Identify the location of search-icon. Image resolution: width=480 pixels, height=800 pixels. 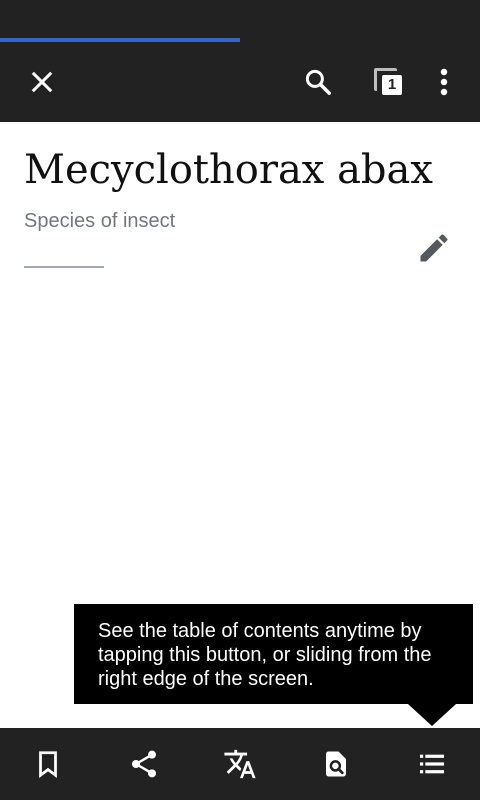
(318, 82).